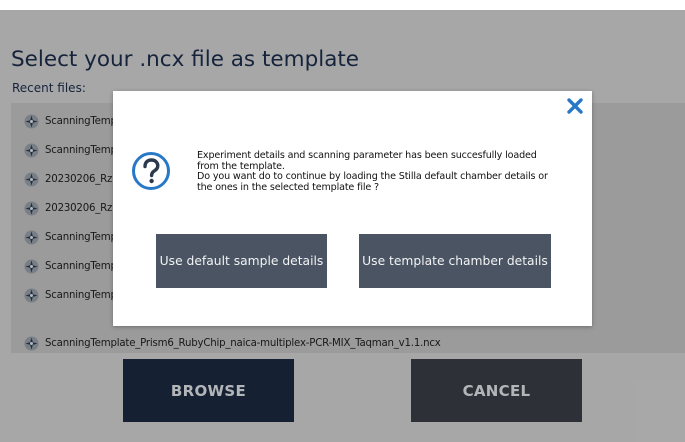  What do you see at coordinates (288, 187) in the screenshot?
I see `dialog-message-line: the ones in the selected template file ?` at bounding box center [288, 187].